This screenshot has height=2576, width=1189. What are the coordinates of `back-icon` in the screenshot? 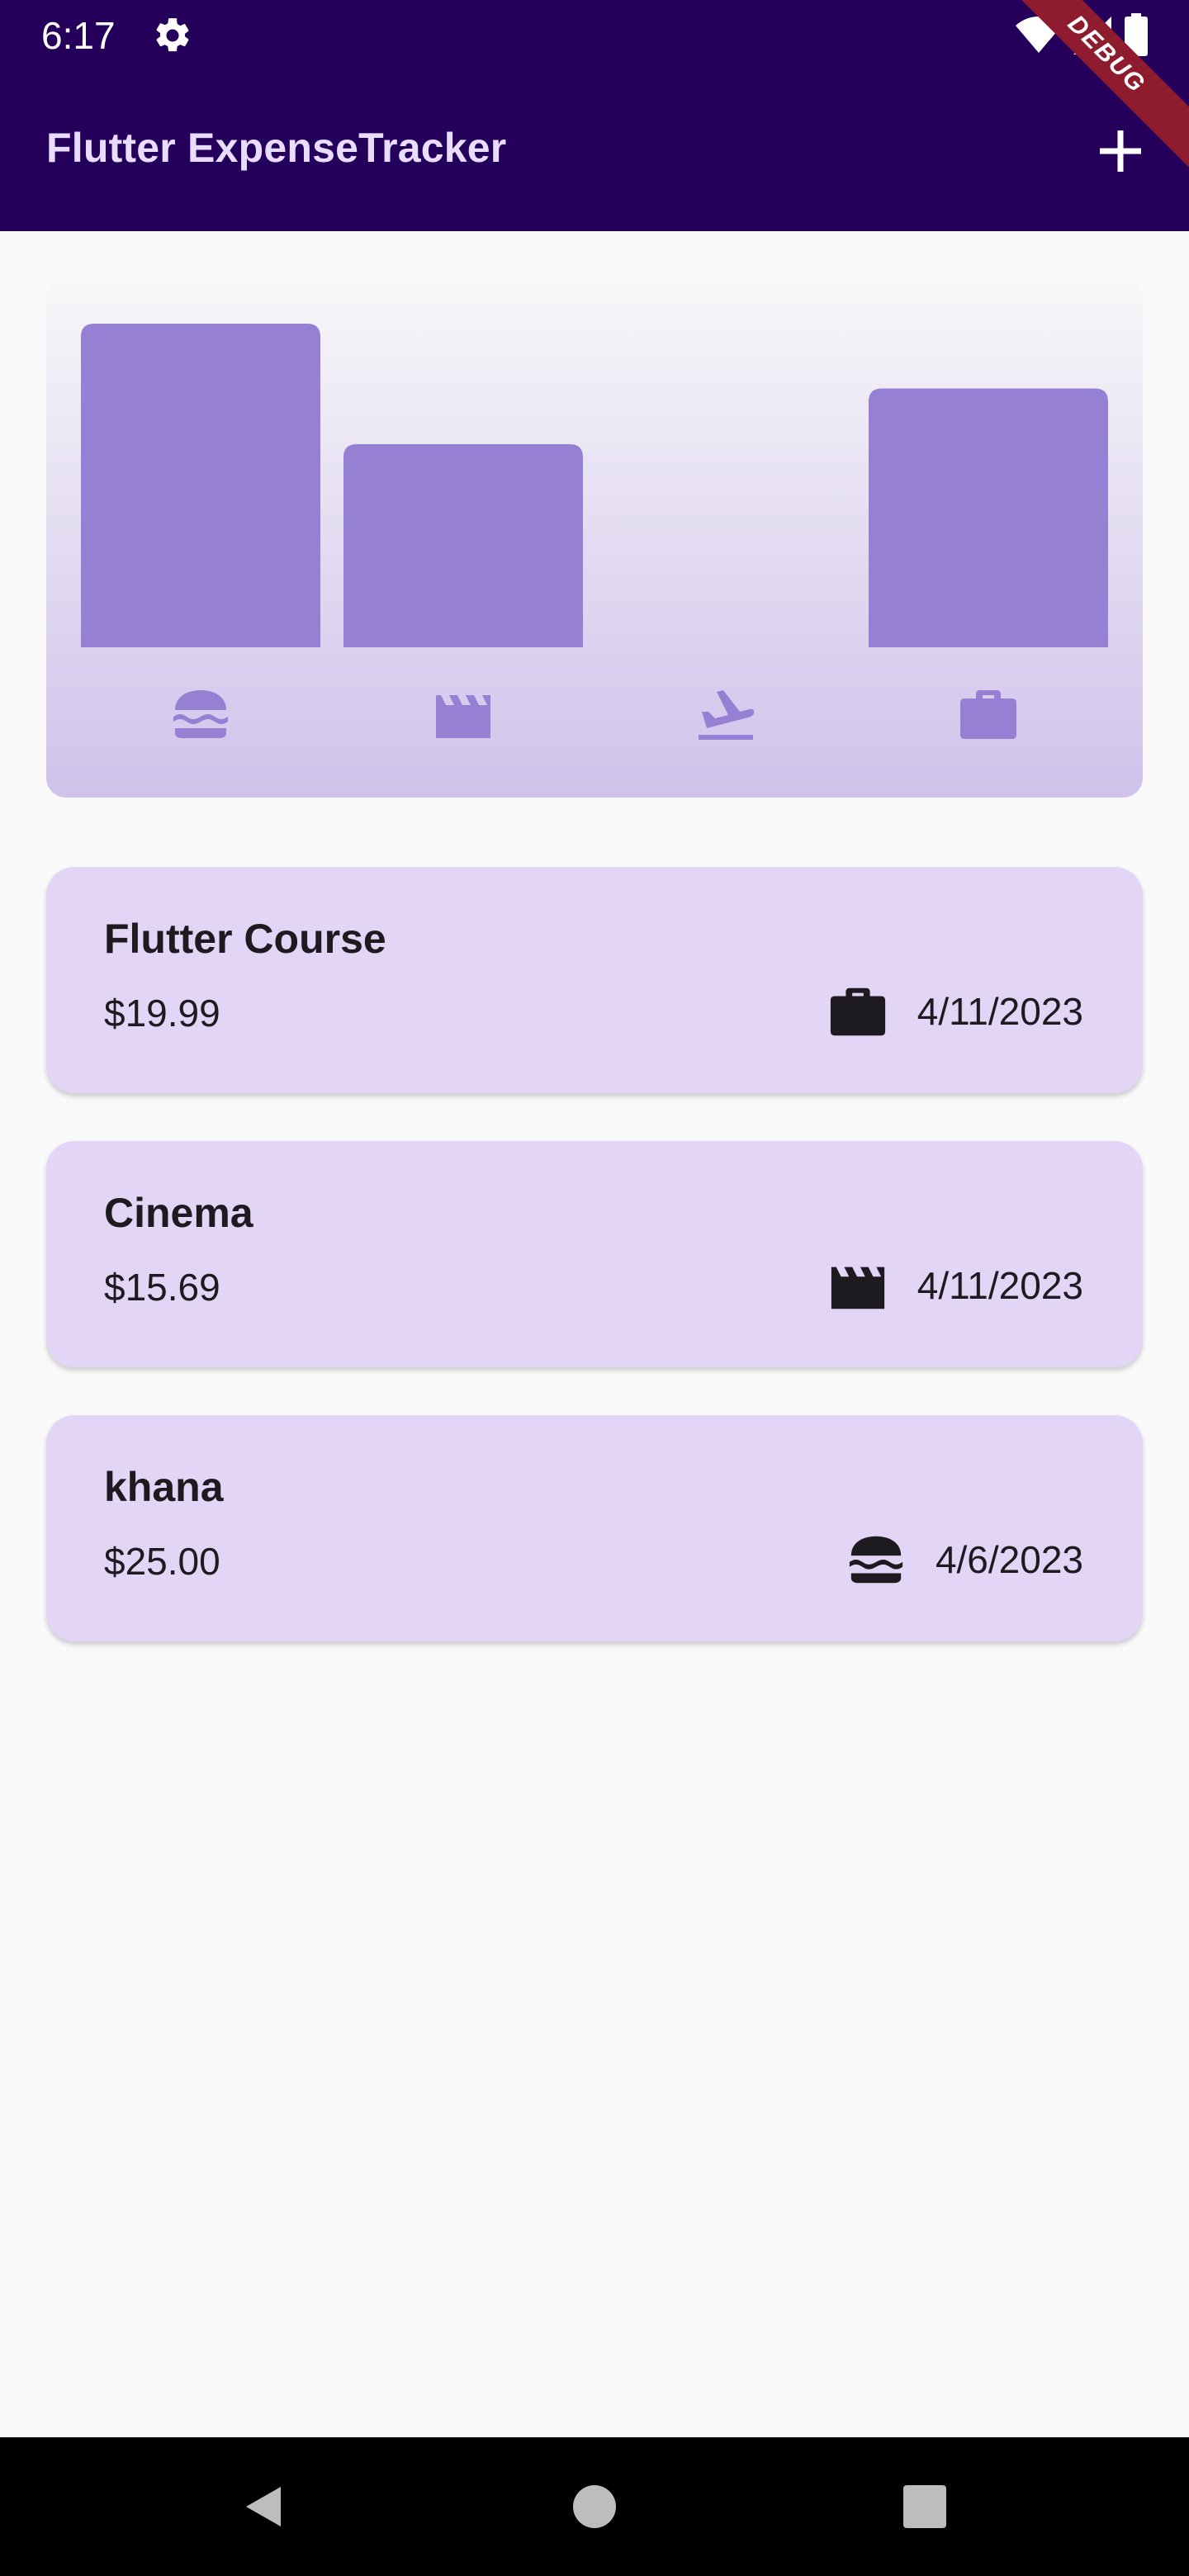 It's located at (264, 2506).